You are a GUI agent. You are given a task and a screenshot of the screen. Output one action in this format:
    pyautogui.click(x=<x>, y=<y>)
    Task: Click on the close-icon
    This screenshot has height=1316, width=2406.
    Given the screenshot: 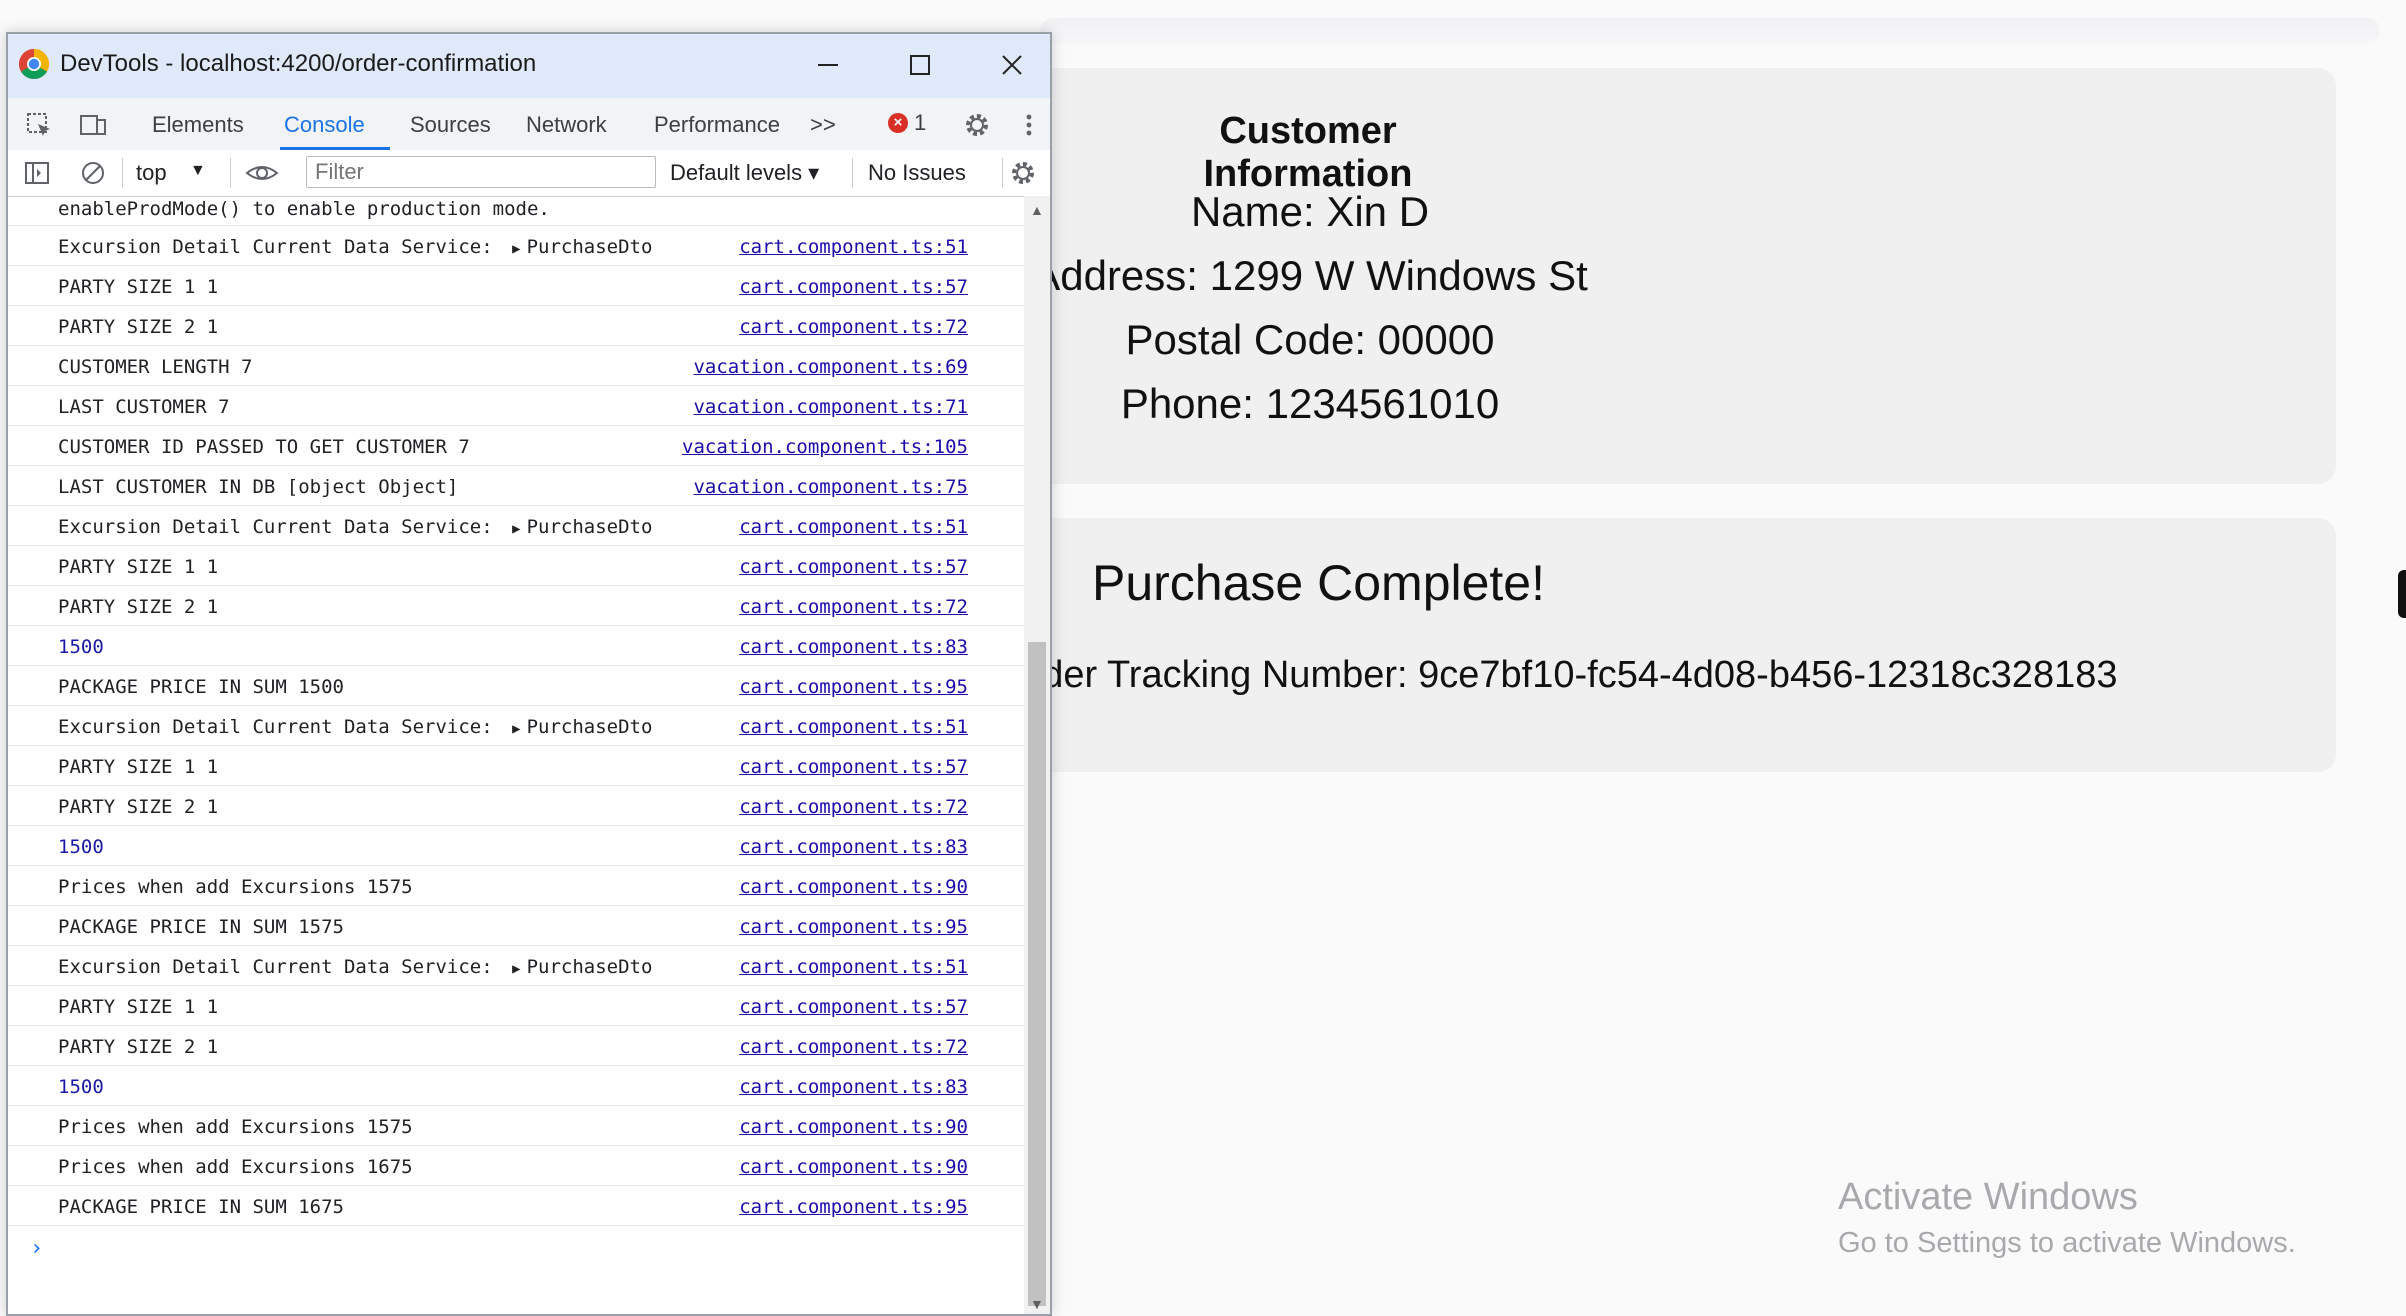 What is the action you would take?
    pyautogui.click(x=1012, y=65)
    